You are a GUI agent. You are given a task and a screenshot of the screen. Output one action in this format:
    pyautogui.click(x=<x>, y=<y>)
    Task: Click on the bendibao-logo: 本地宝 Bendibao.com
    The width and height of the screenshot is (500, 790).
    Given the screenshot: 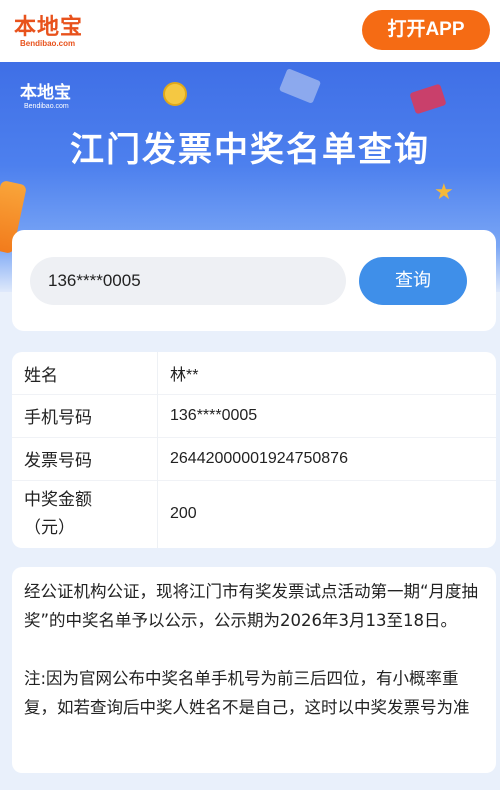 What is the action you would take?
    pyautogui.click(x=54, y=31)
    